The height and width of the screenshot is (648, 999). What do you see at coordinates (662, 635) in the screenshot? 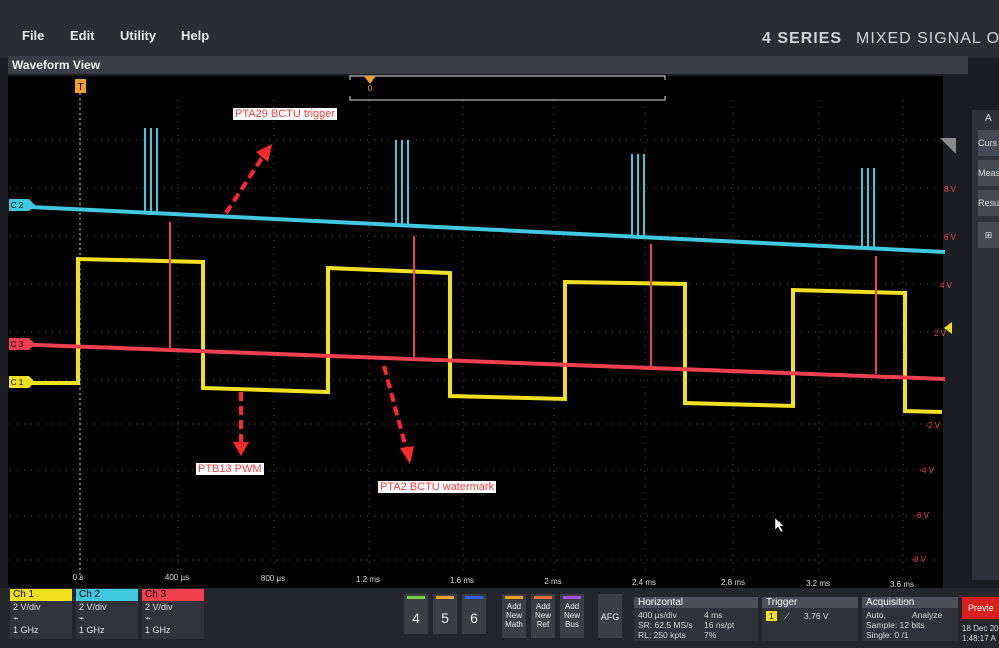
I see `record-length: RL: 250 kpts` at bounding box center [662, 635].